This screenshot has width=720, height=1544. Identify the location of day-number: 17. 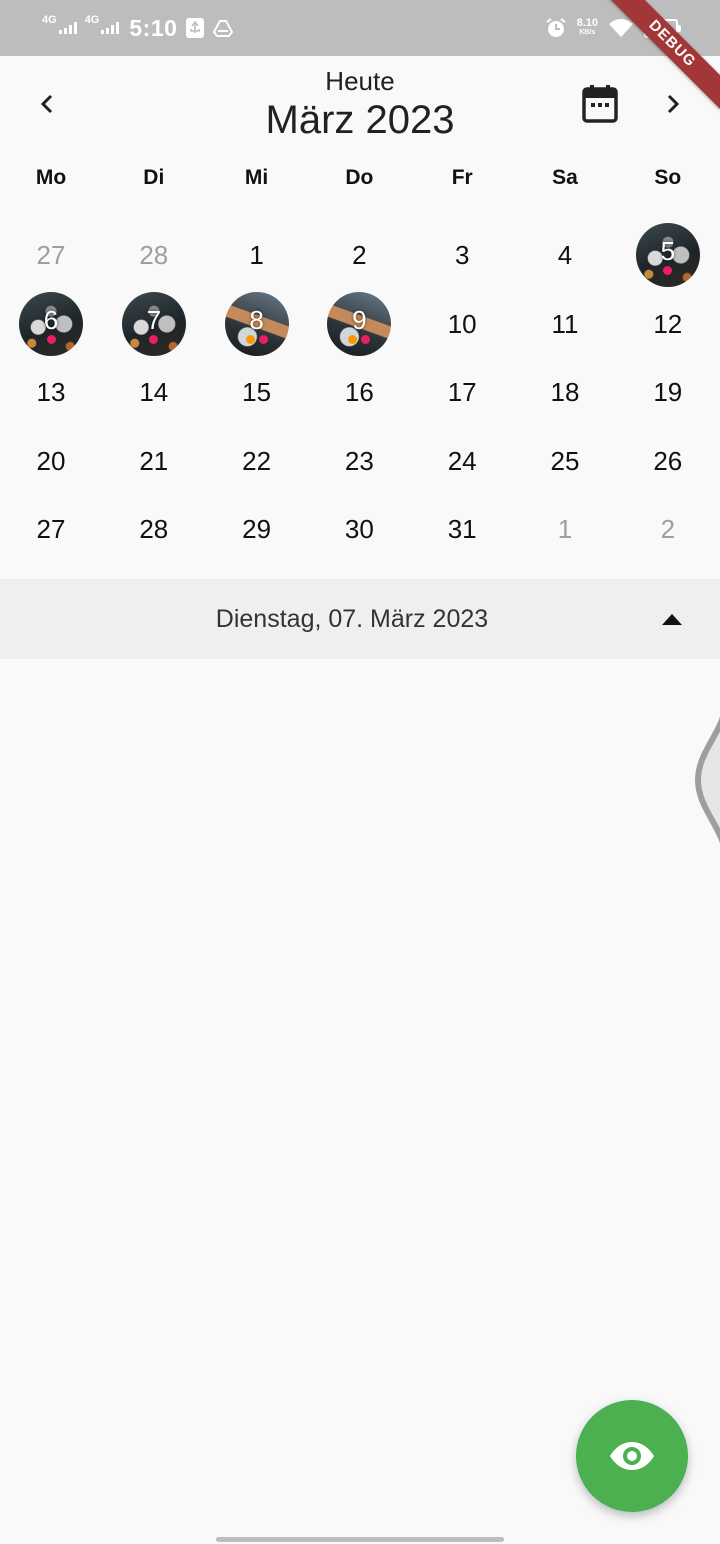
(462, 392).